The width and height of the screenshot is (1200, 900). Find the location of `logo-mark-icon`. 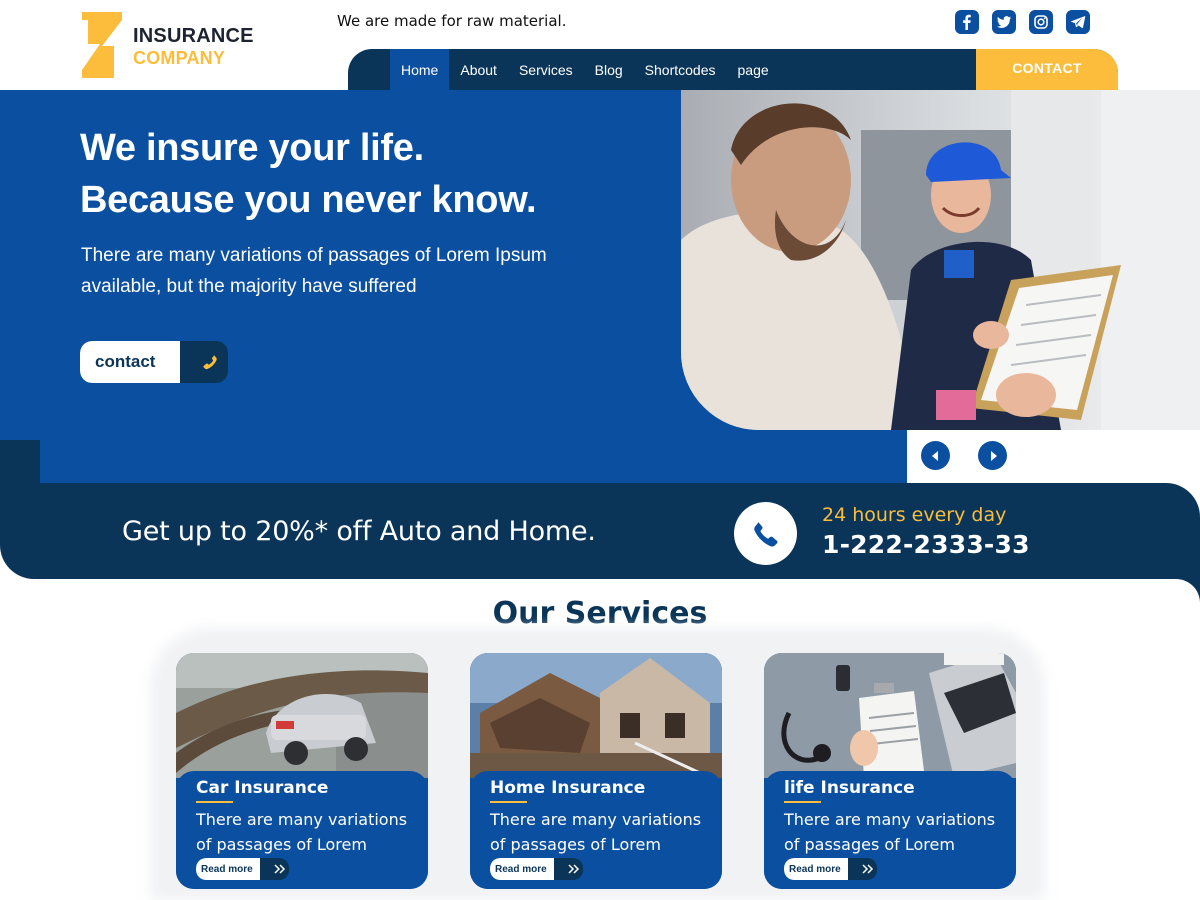

logo-mark-icon is located at coordinates (102, 45).